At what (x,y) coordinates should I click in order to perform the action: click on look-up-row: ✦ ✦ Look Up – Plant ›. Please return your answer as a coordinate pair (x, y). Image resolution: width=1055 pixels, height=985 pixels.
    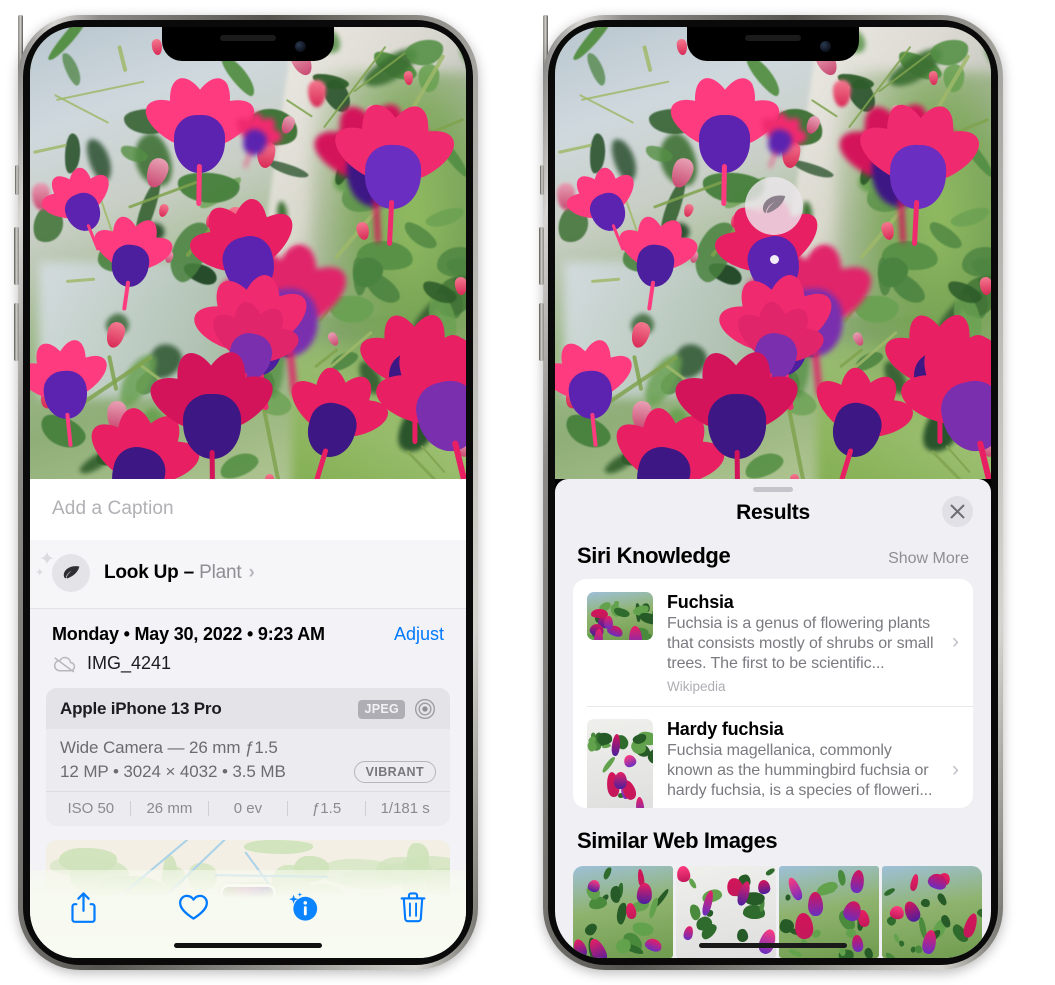
    Looking at the image, I should click on (248, 574).